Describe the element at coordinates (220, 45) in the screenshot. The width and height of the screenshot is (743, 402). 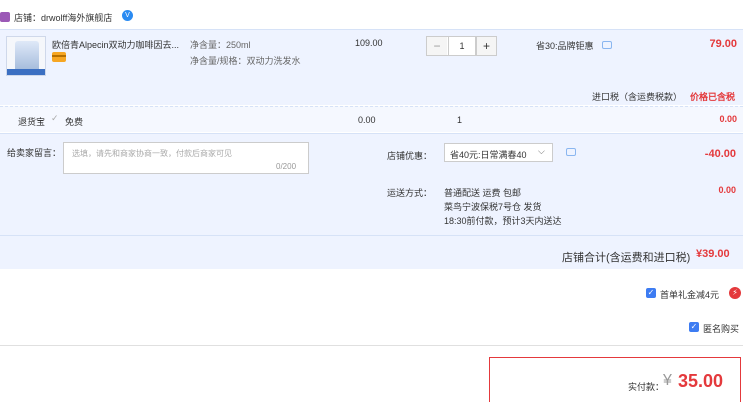
I see `sku-volume: 净含量：250ml` at that location.